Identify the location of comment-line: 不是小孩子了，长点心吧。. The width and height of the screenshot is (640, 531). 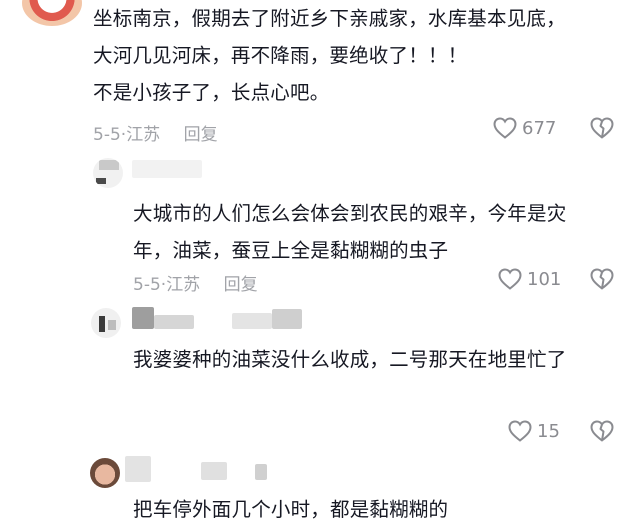
(211, 92).